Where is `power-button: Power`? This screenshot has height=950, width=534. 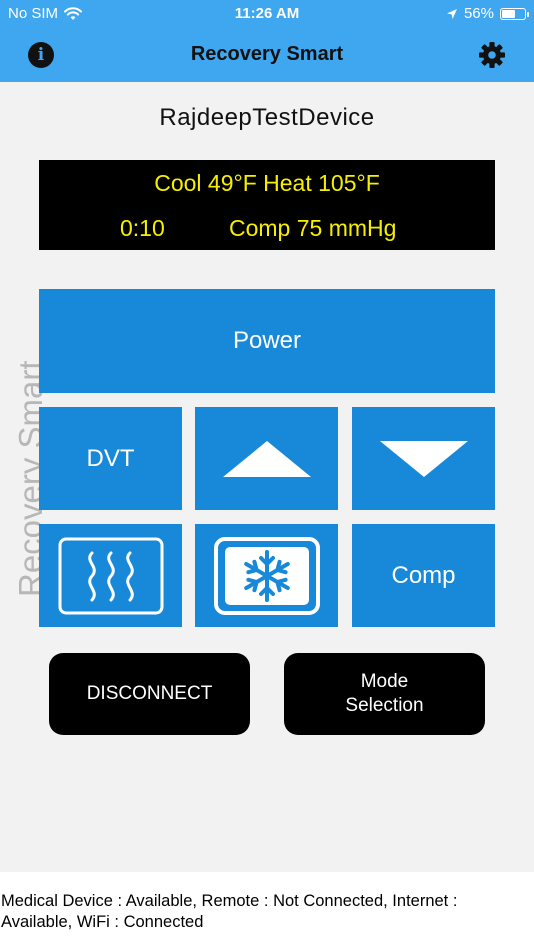 power-button: Power is located at coordinates (267, 341).